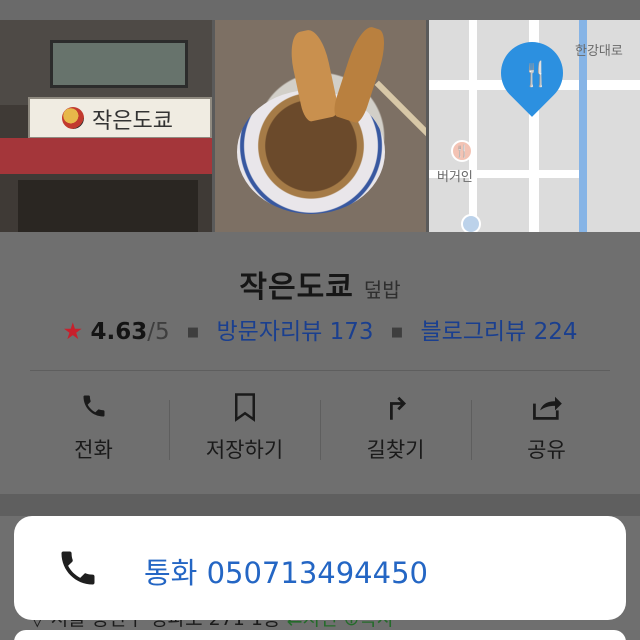  I want to click on photo-map: 한강대로 🍴 🍴 버거인, so click(534, 126).